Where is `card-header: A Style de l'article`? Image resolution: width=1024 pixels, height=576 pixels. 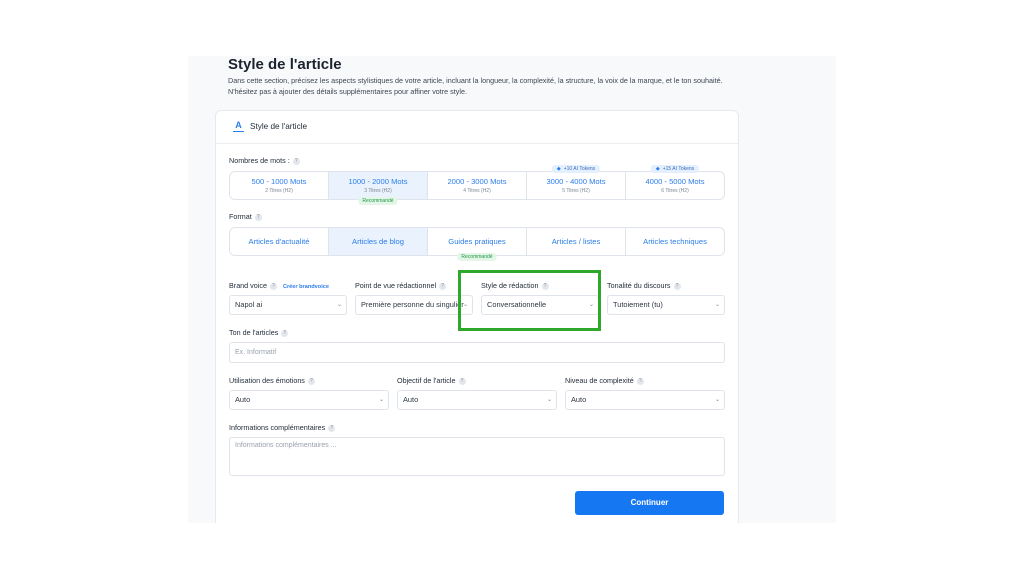
card-header: A Style de l'article is located at coordinates (477, 127).